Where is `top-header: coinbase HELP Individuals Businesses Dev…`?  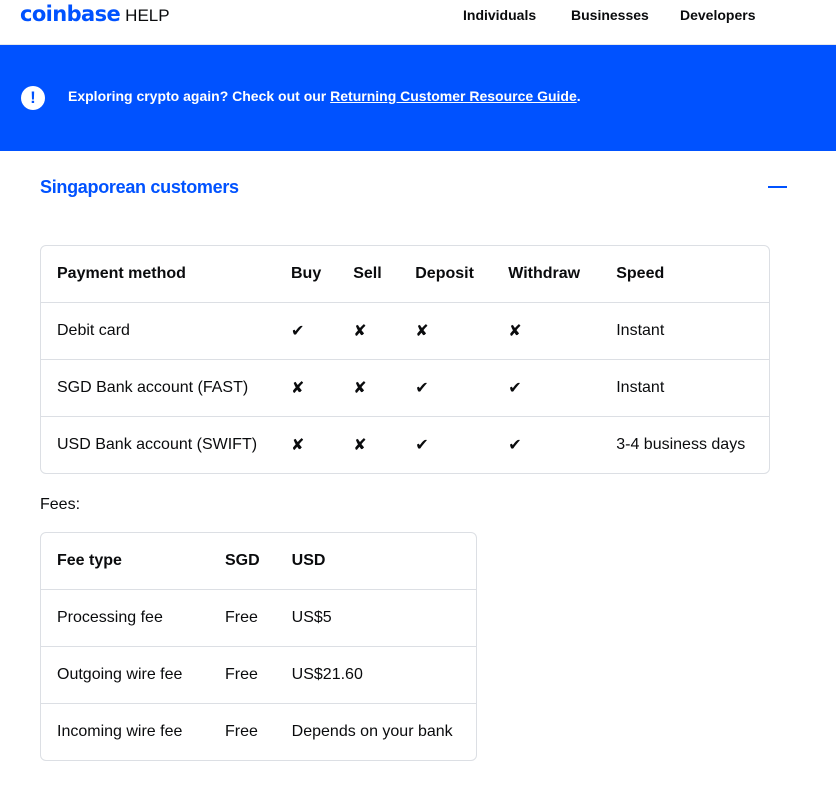
top-header: coinbase HELP Individuals Businesses Dev… is located at coordinates (418, 22).